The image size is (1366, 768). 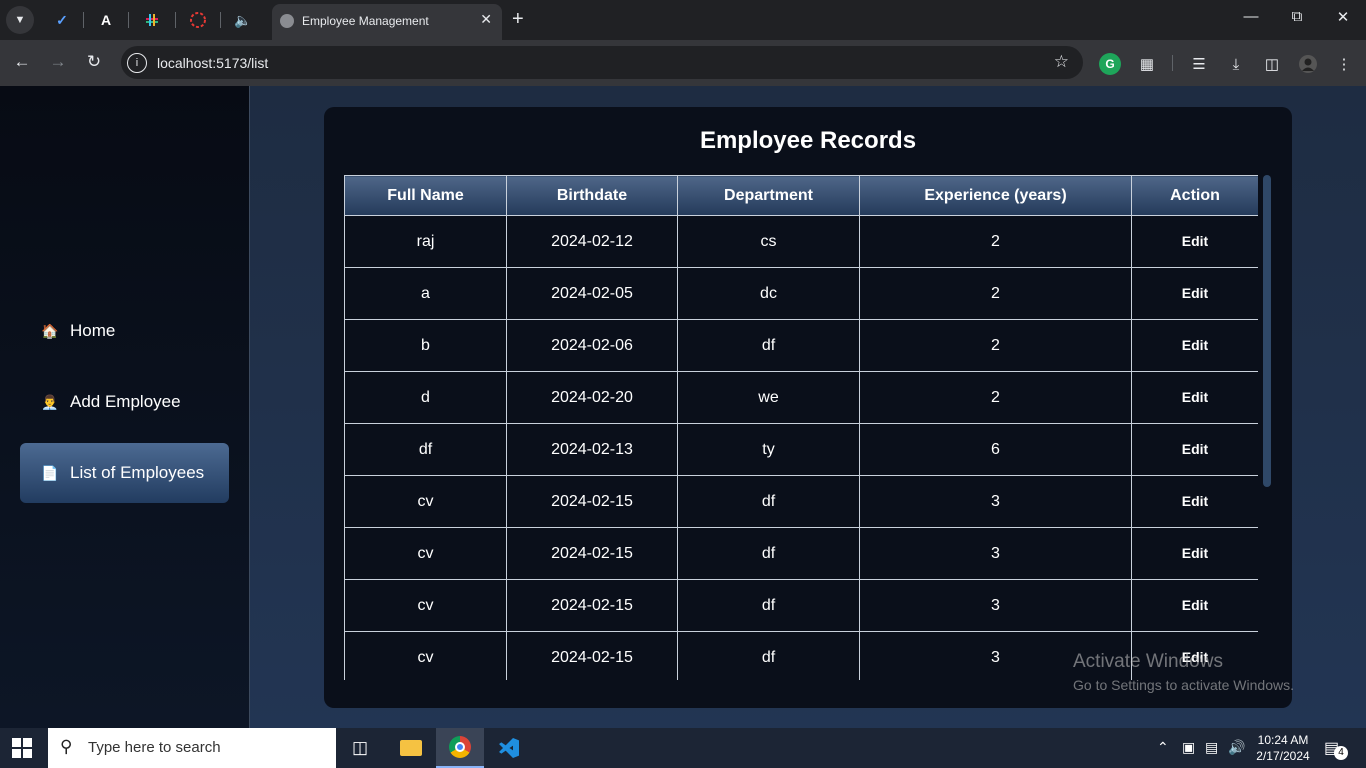 What do you see at coordinates (486, 19) in the screenshot?
I see `close-tab-icon: ✕` at bounding box center [486, 19].